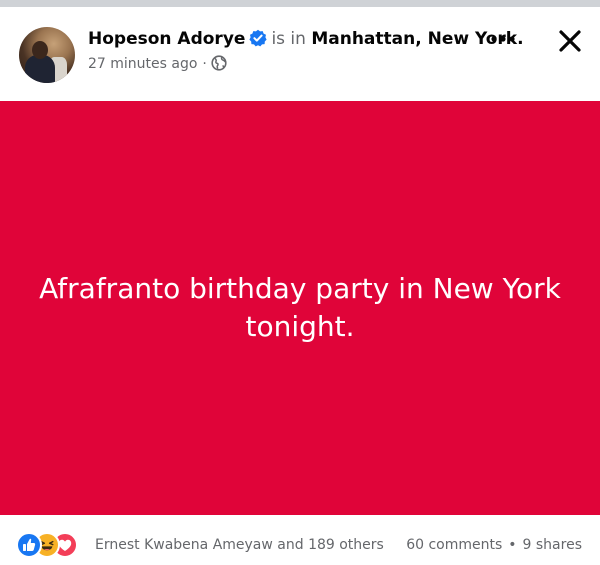  Describe the element at coordinates (570, 41) in the screenshot. I see `close-icon` at that location.